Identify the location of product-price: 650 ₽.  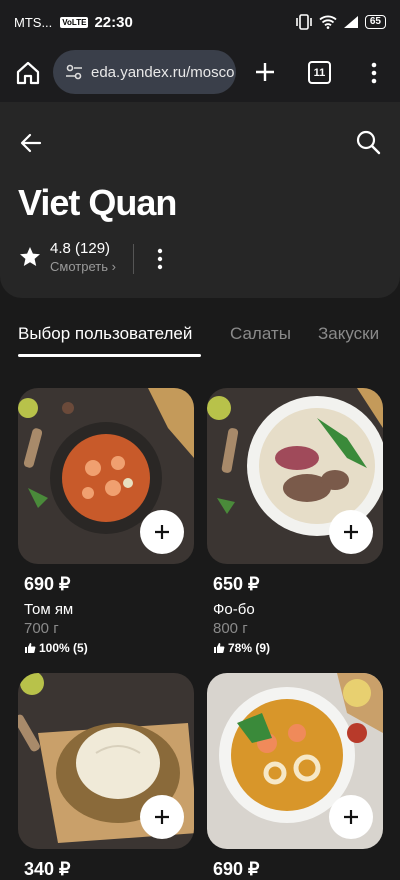
(236, 584).